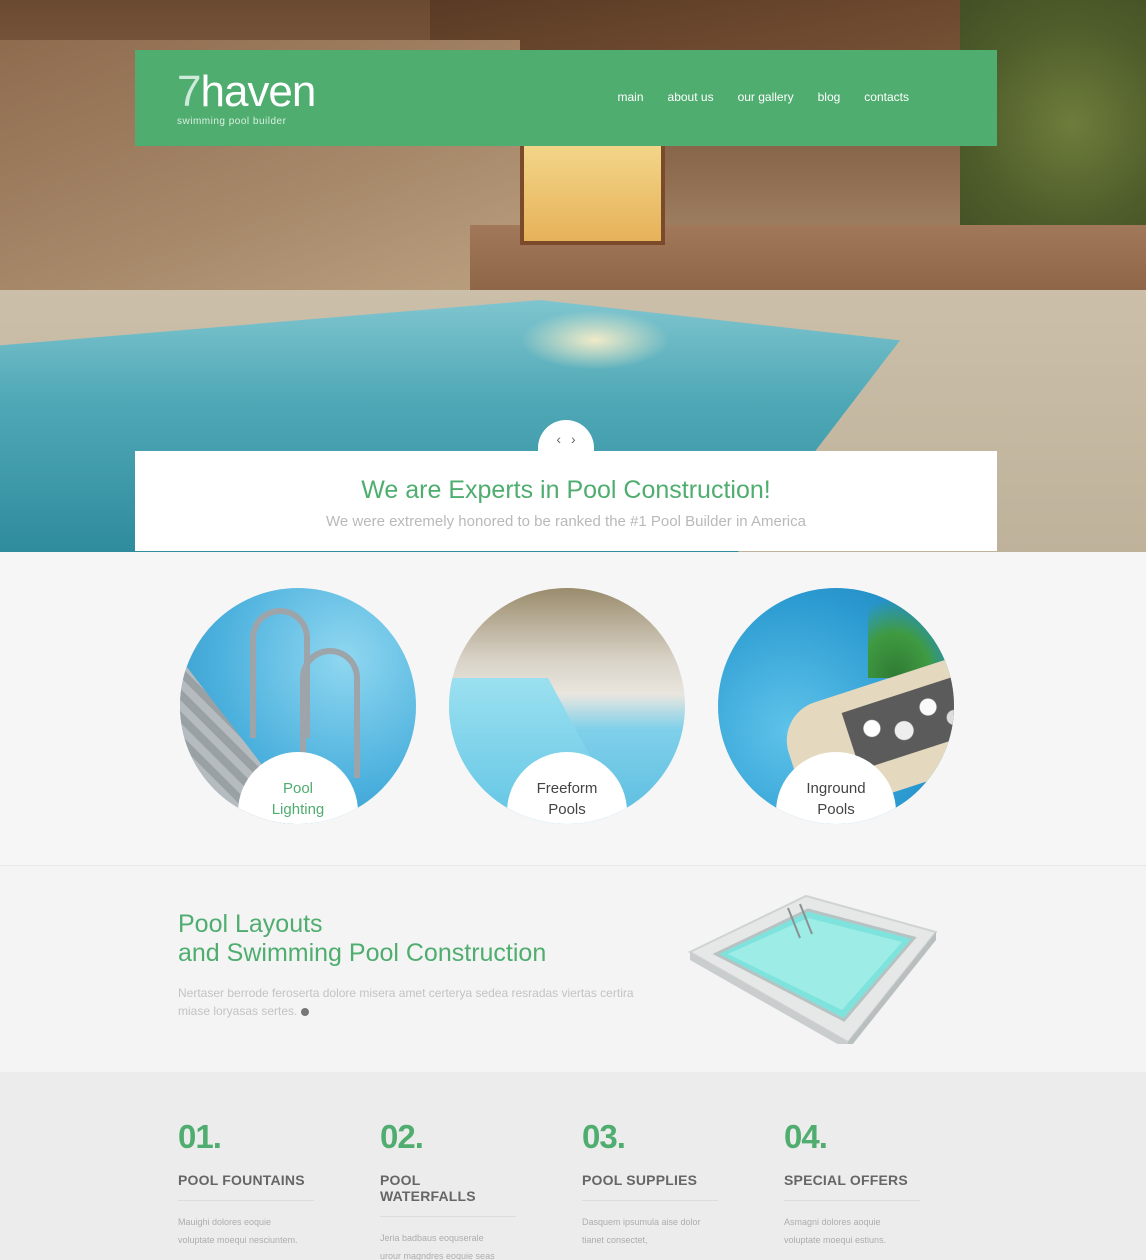 Image resolution: width=1146 pixels, height=1260 pixels. Describe the element at coordinates (298, 706) in the screenshot. I see `service-pool-lighting: Pool Lighting` at that location.